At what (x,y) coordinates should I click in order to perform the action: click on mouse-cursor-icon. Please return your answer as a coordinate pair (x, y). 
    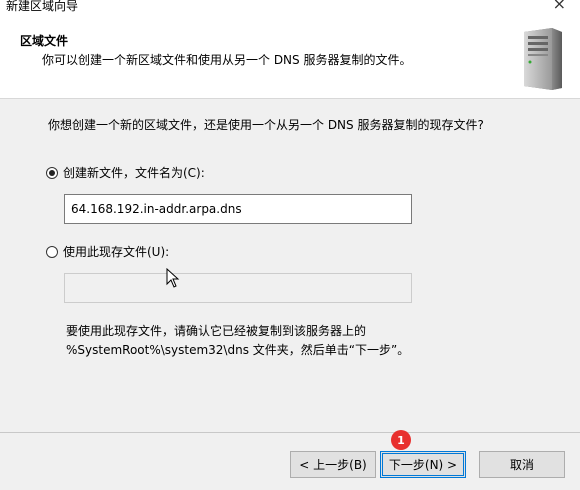
    Looking at the image, I should click on (173, 278).